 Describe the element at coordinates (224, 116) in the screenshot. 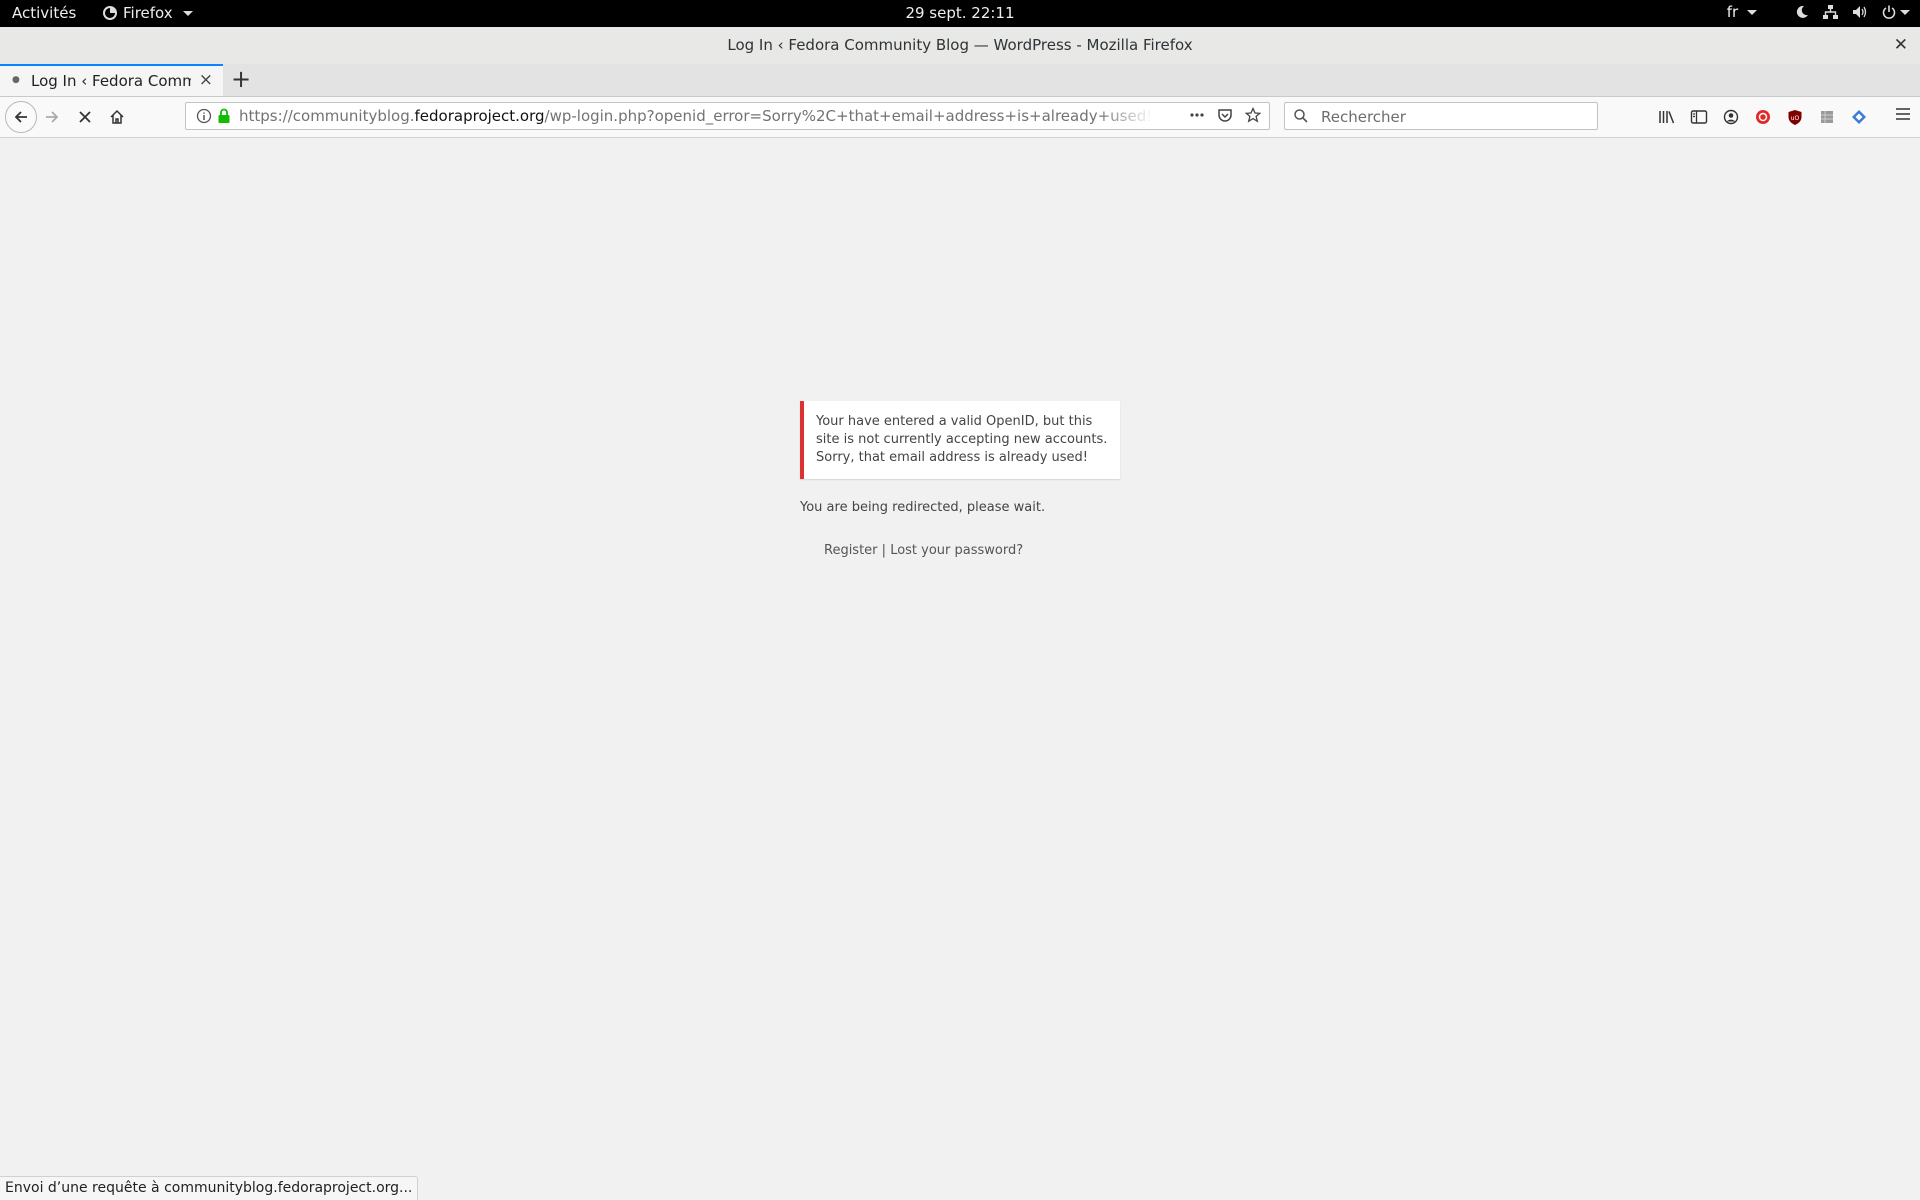

I see `lock-icon` at that location.